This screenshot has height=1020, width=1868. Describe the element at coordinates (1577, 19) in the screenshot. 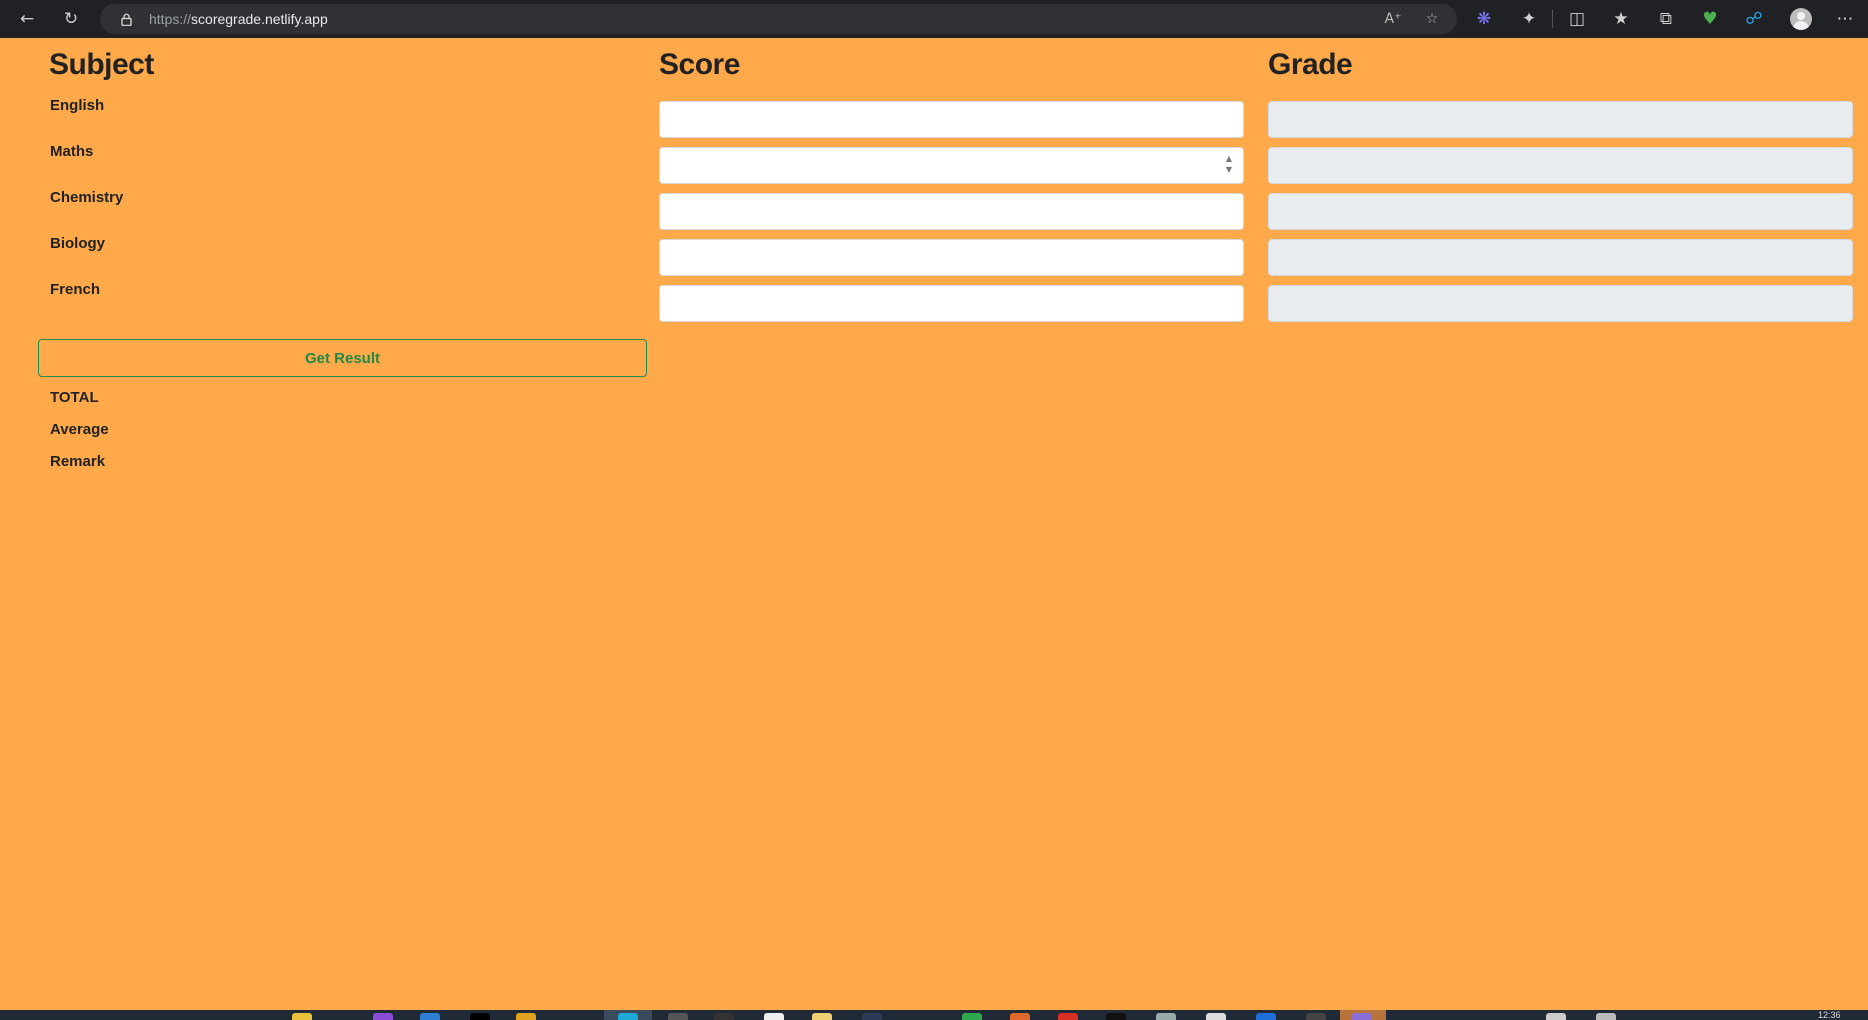

I see `split-screen-icon: ◫` at that location.